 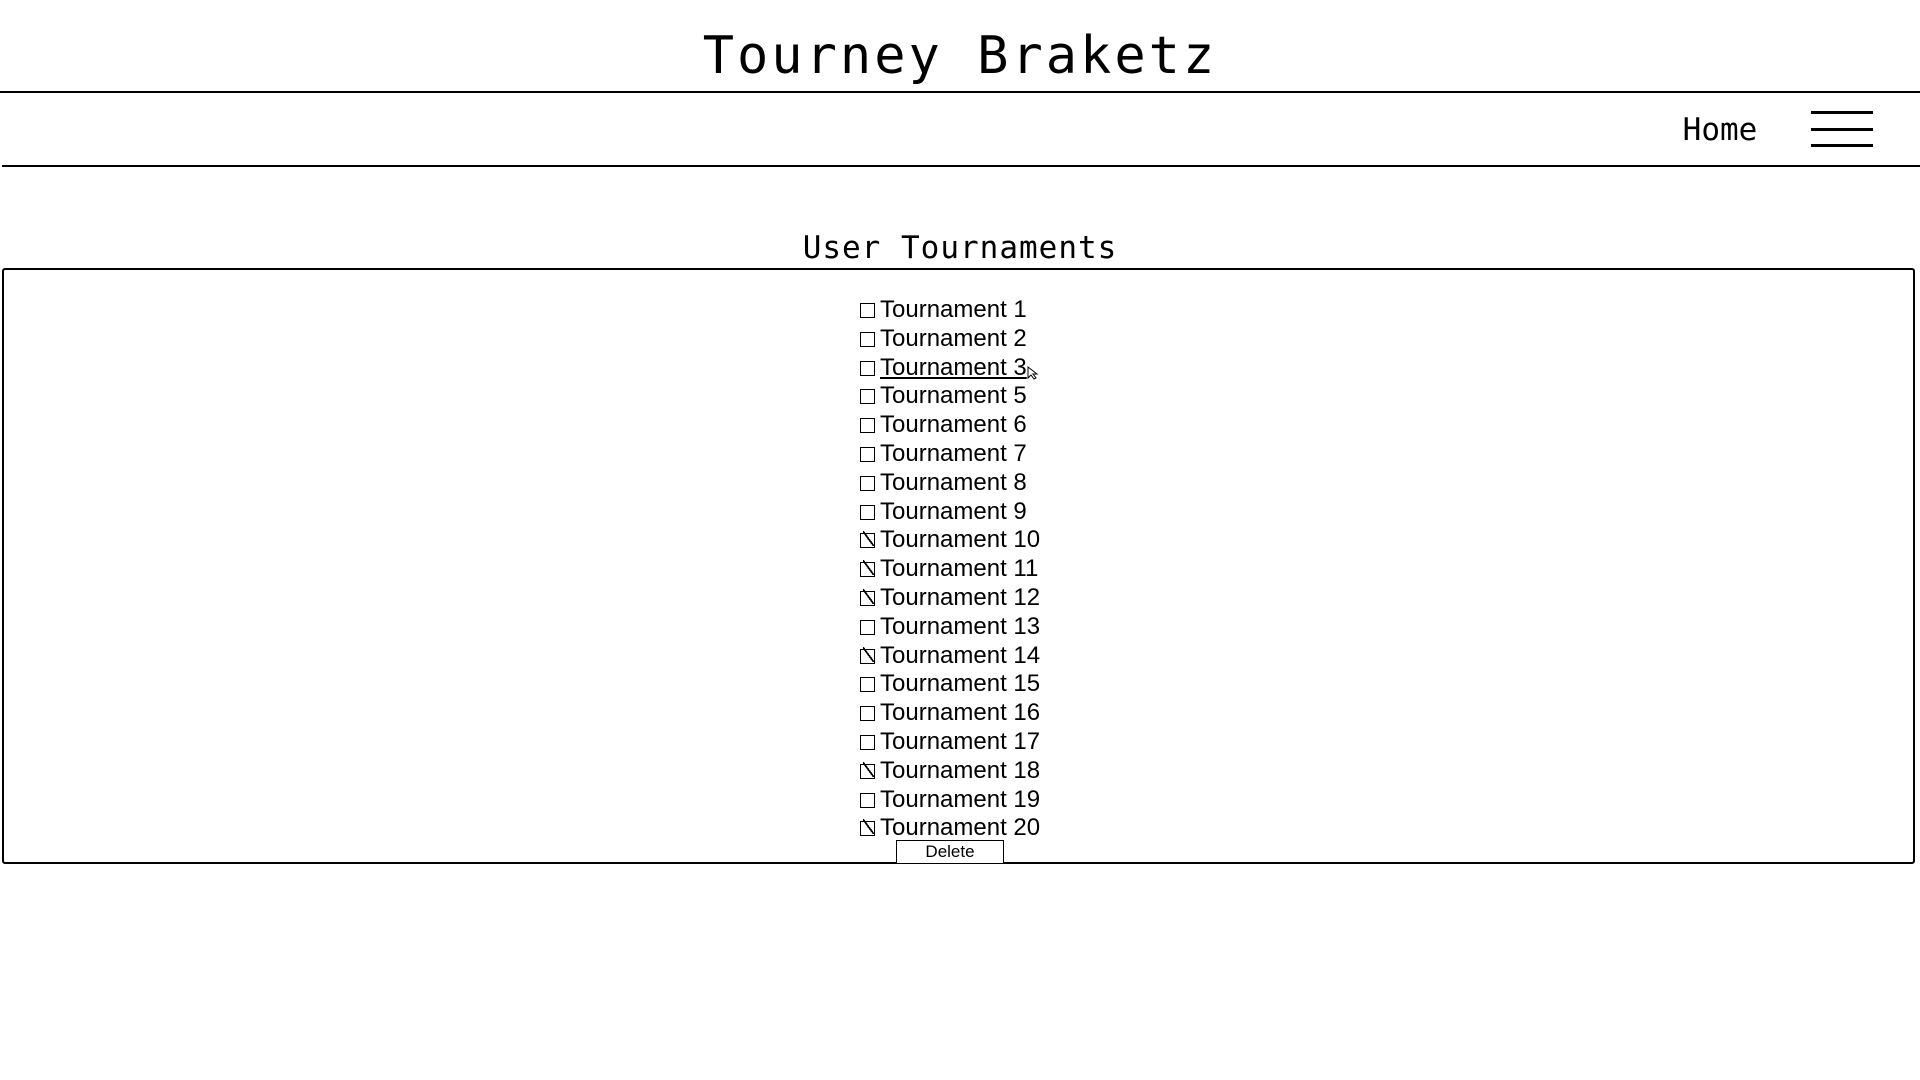 I want to click on tournament-link: Tournament 9, so click(x=953, y=511).